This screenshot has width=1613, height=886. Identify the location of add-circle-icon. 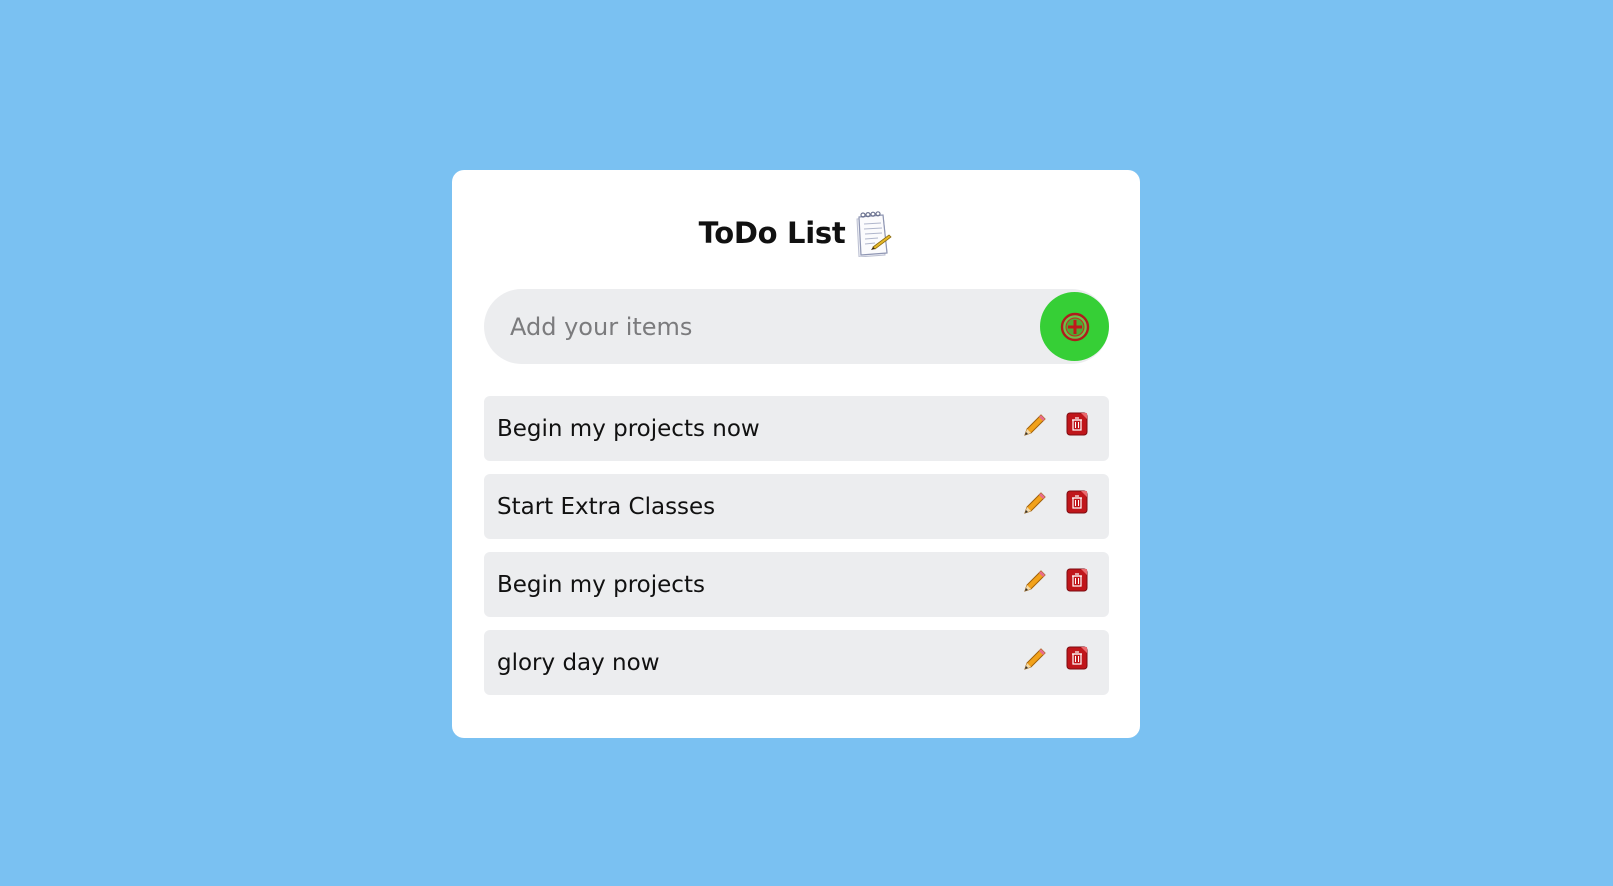
(1075, 327).